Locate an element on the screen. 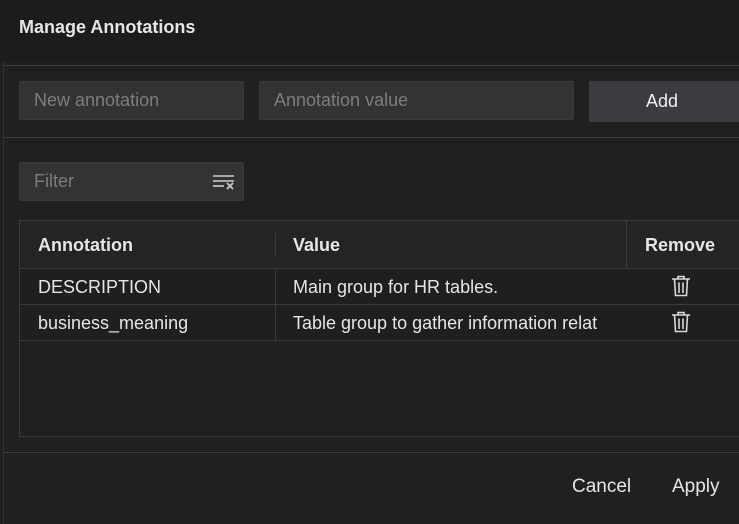 This screenshot has width=739, height=524. title-bar: Manage Annotations is located at coordinates (369, 31).